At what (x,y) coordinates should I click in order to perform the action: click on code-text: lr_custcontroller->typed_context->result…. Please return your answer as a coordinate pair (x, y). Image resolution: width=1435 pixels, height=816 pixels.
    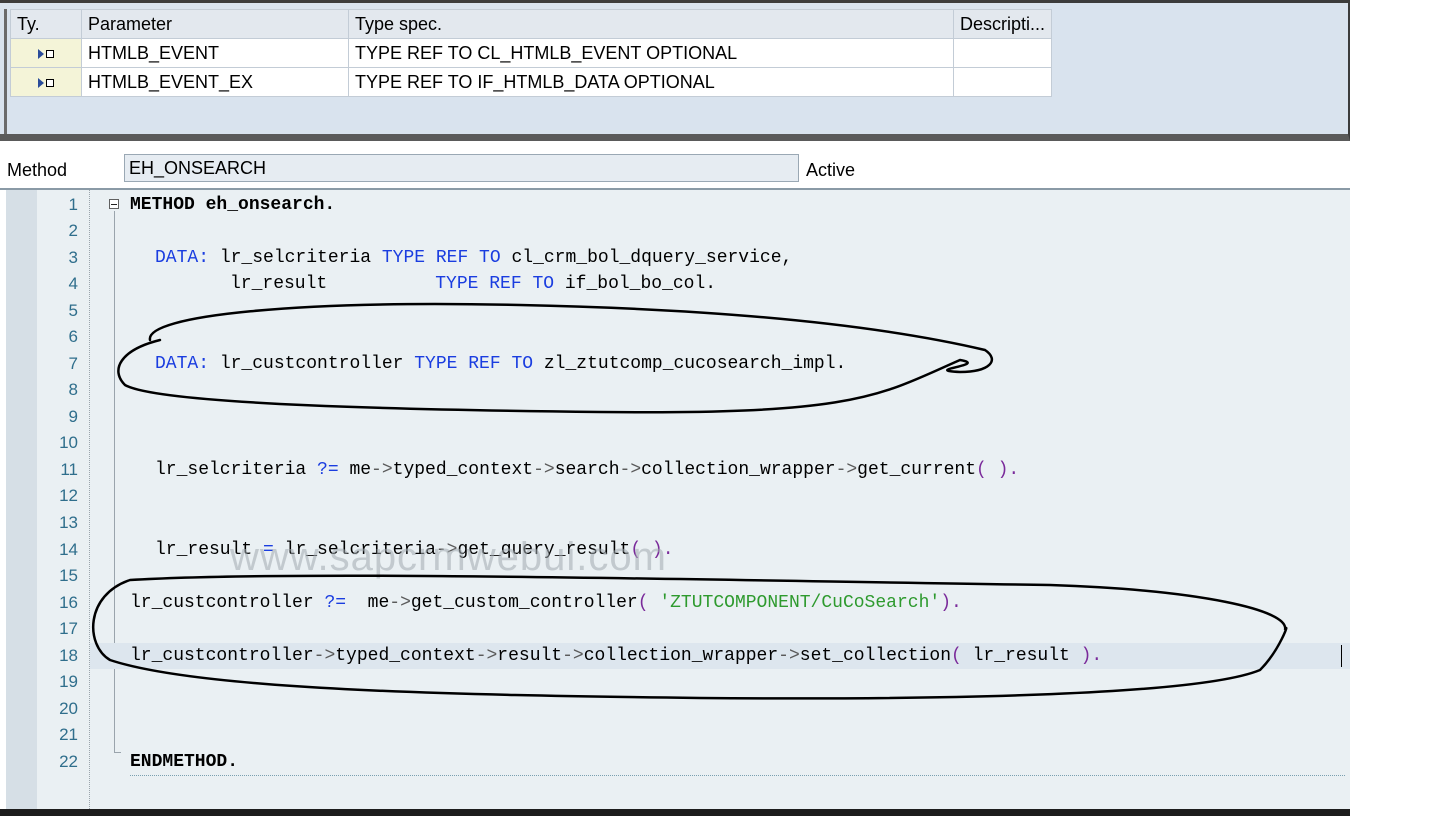
    Looking at the image, I should click on (616, 656).